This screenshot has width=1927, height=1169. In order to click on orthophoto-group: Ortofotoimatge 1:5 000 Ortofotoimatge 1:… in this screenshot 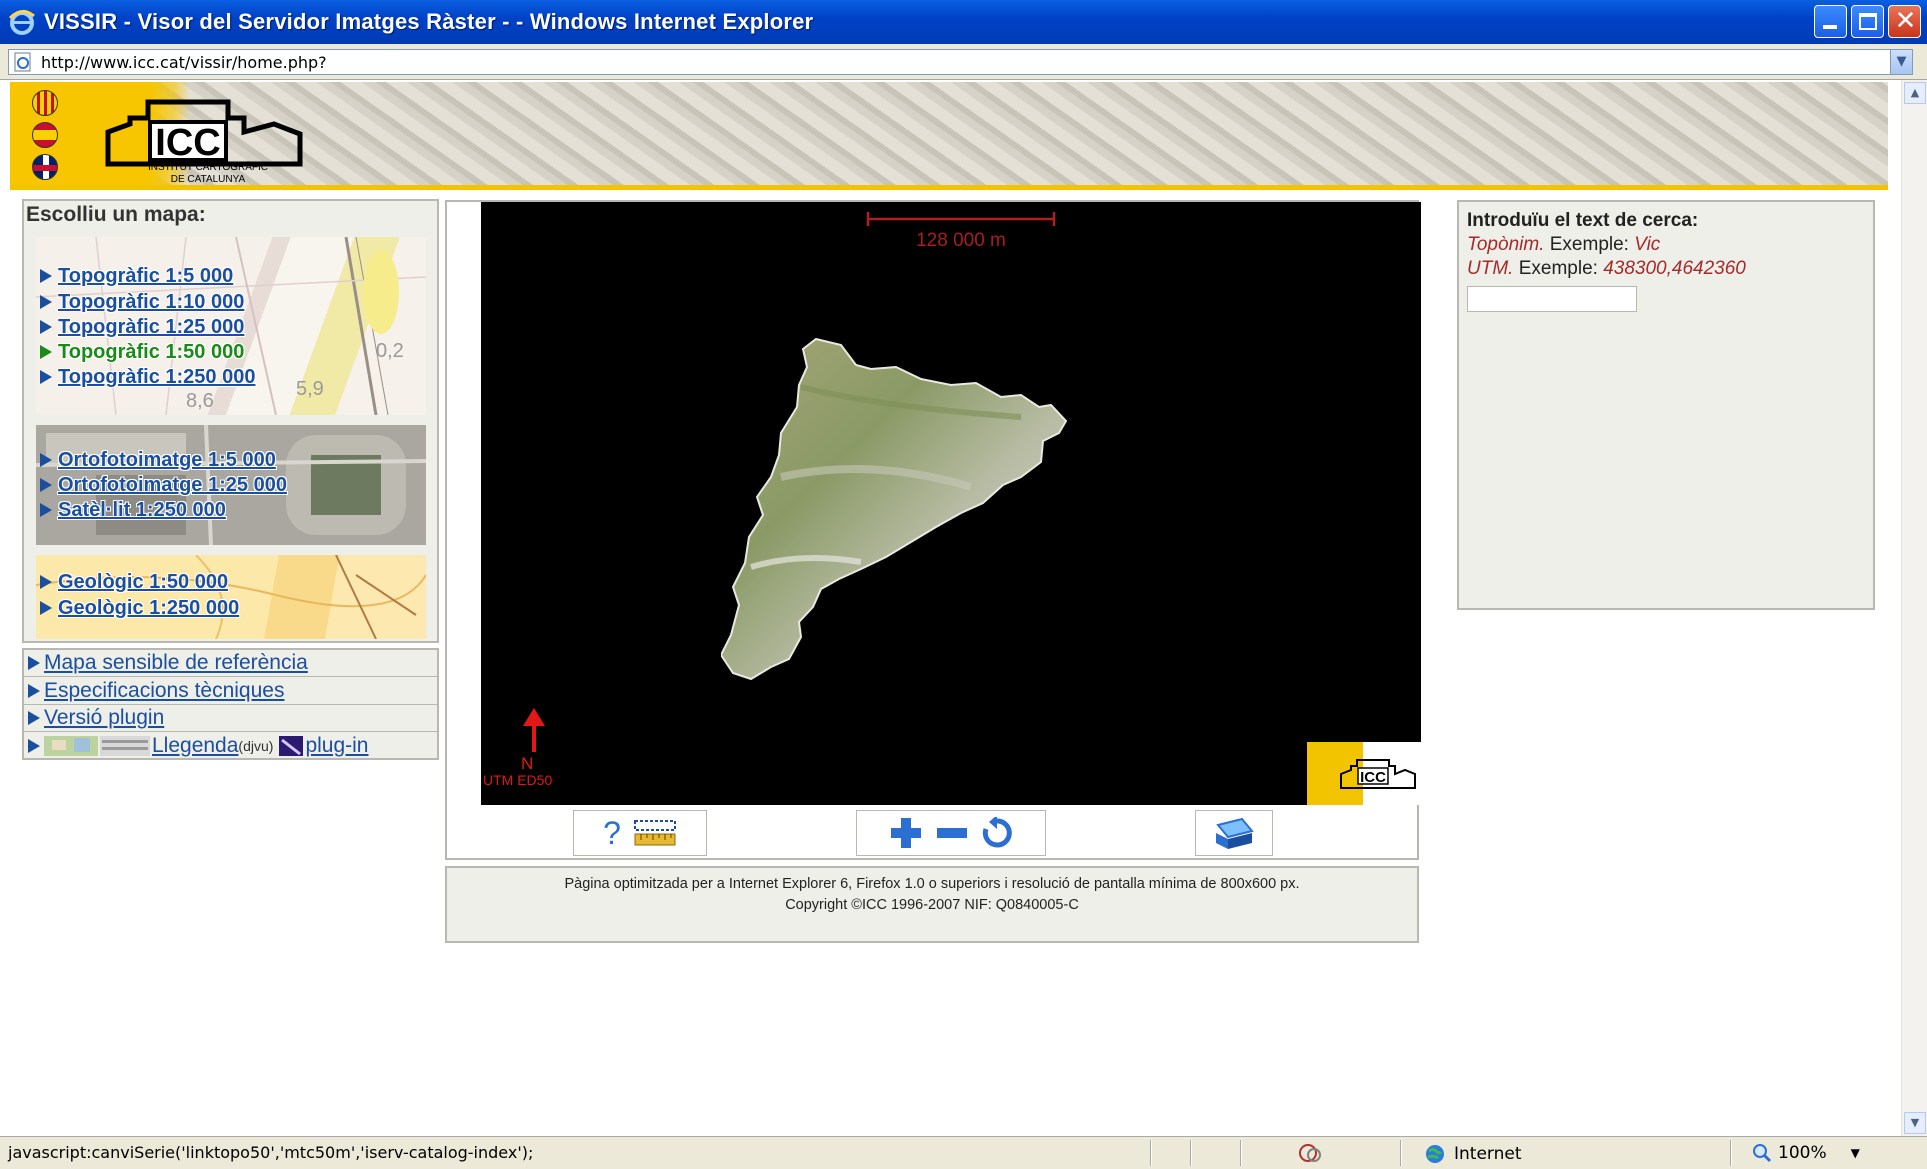, I will do `click(231, 485)`.